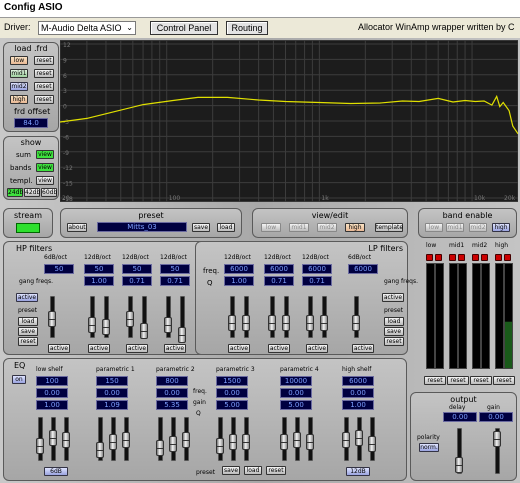  I want to click on hp-q-value: 0.71, so click(175, 281).